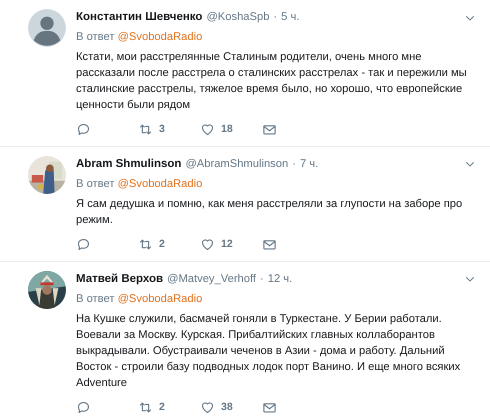 This screenshot has height=419, width=490. What do you see at coordinates (227, 407) in the screenshot?
I see `like-count: 38` at bounding box center [227, 407].